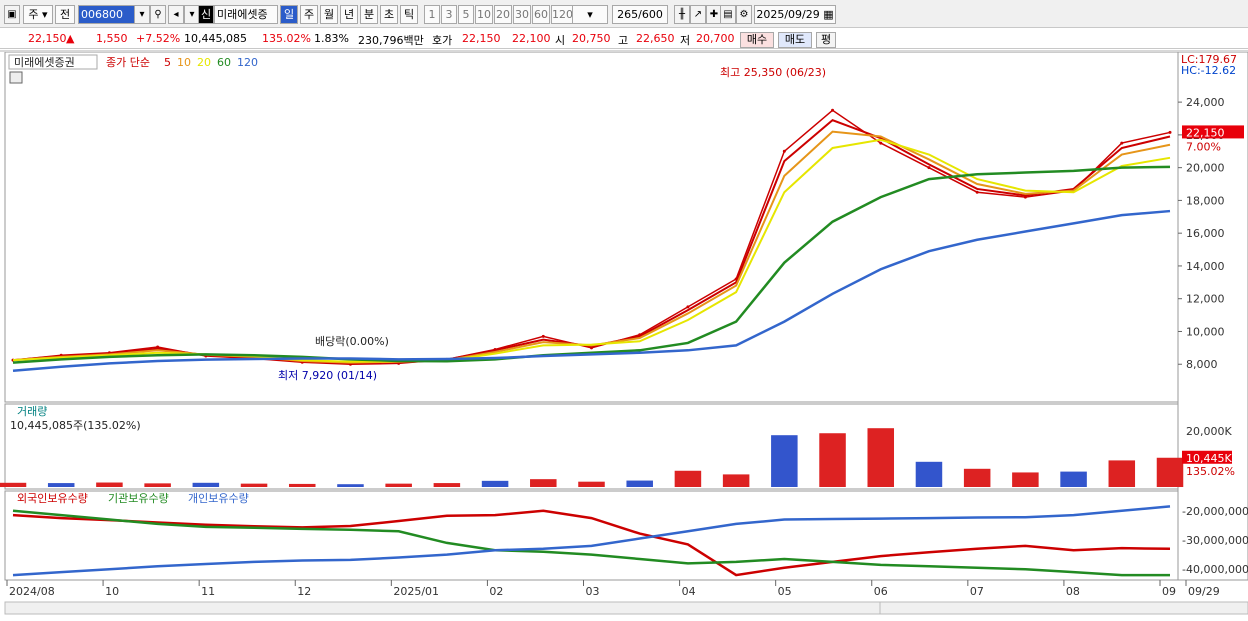  What do you see at coordinates (591, 535) in the screenshot?
I see `holdings-panel` at bounding box center [591, 535].